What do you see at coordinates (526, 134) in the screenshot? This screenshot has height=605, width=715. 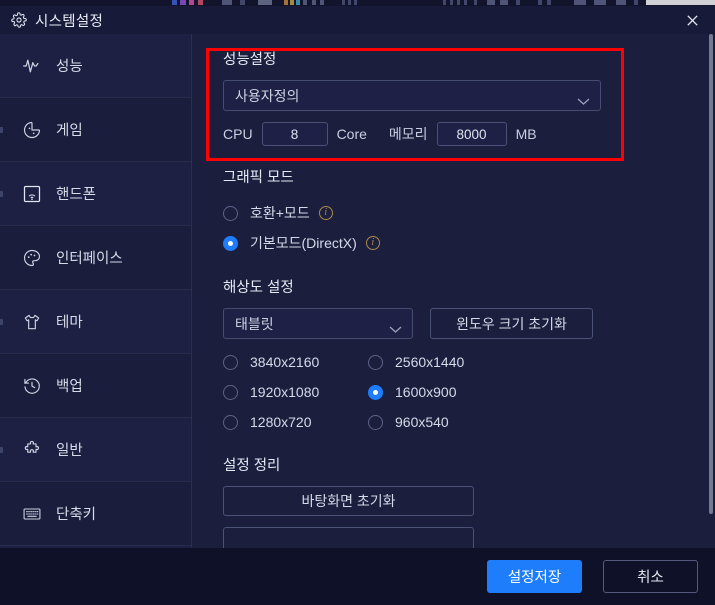 I see `memory-unit-label: MB` at bounding box center [526, 134].